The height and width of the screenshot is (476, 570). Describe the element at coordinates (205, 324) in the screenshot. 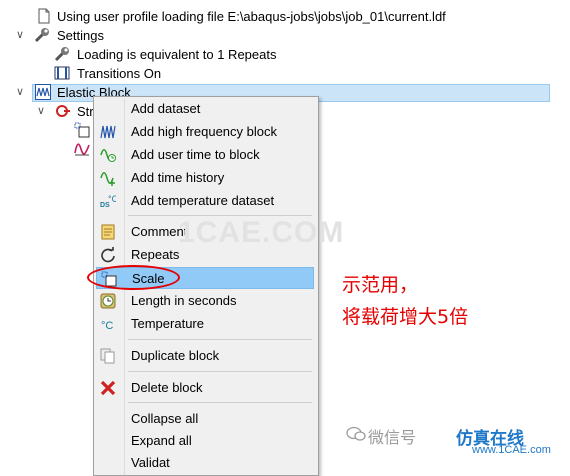

I see `menu-item-temperature: °C Temperature` at that location.